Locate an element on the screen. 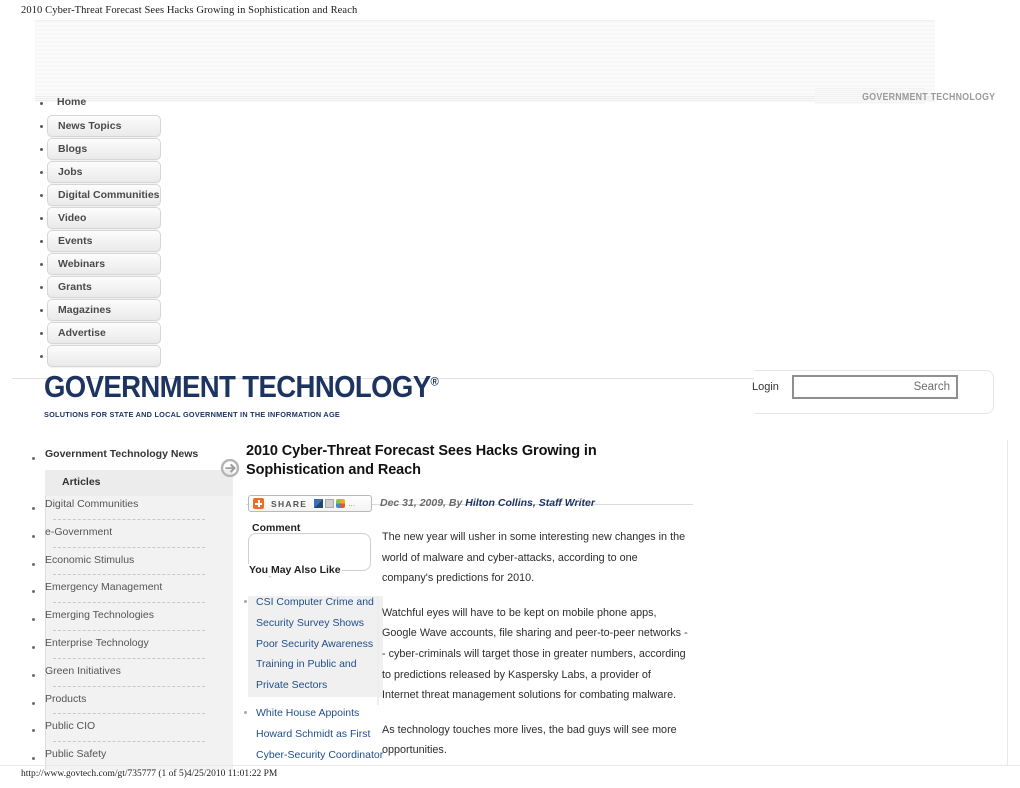  site-logo-wordmark: GOVERNMENT TECHNOLOGY is located at coordinates (237, 387).